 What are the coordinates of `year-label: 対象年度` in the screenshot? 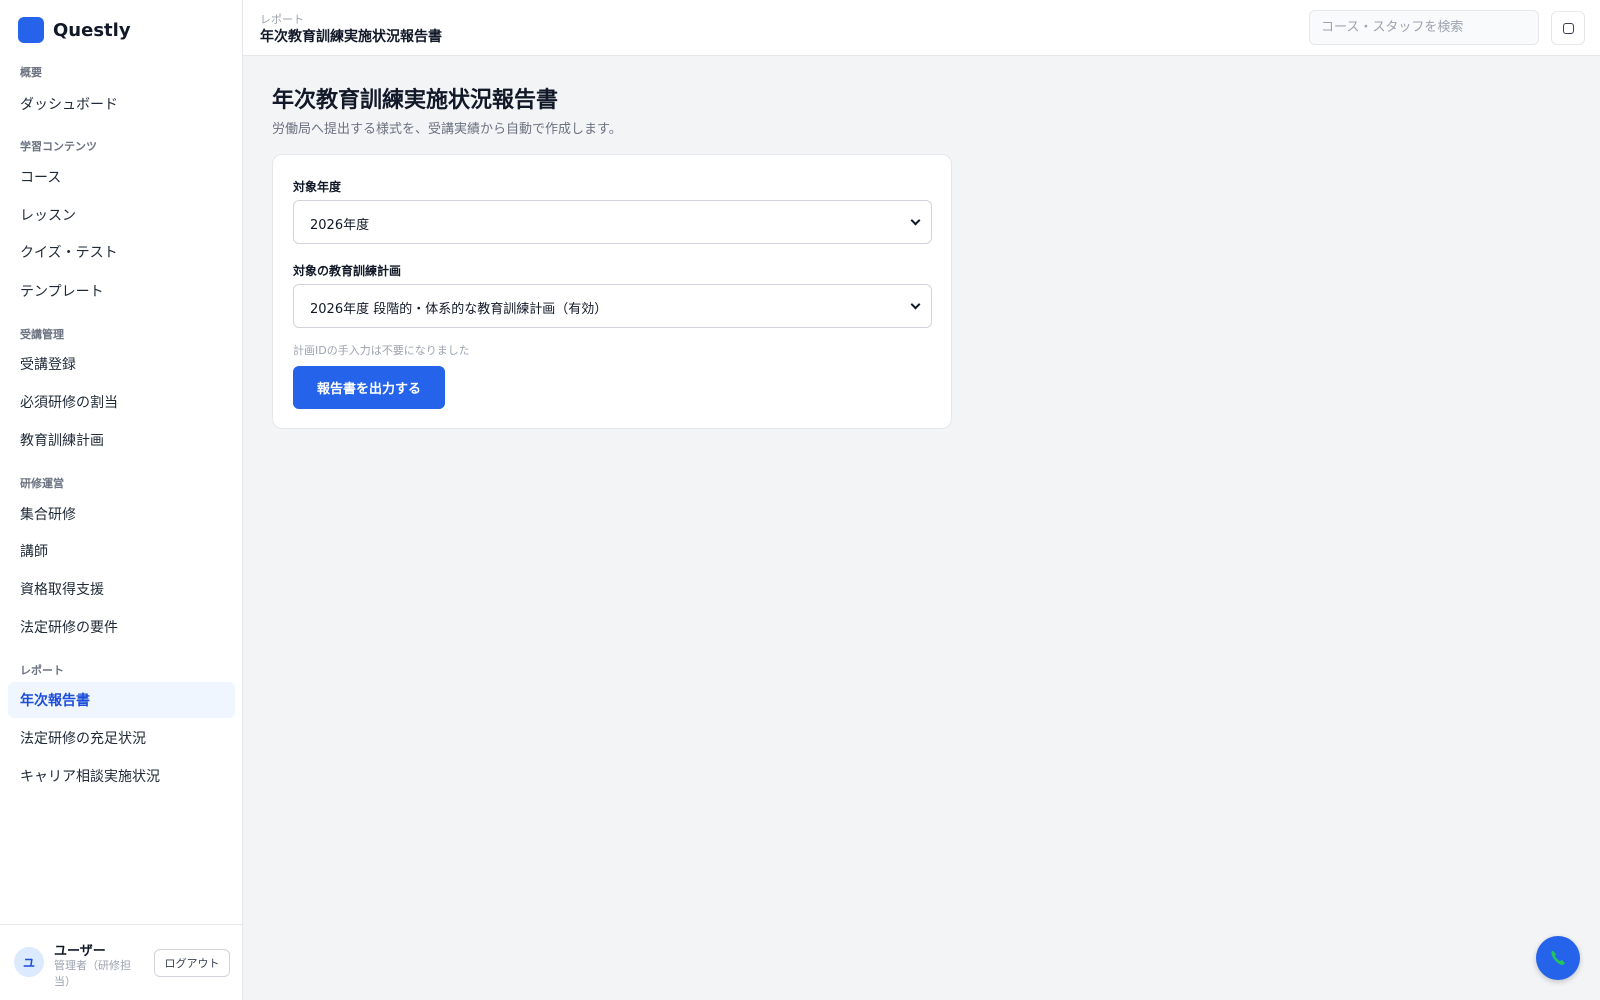 It's located at (317, 187).